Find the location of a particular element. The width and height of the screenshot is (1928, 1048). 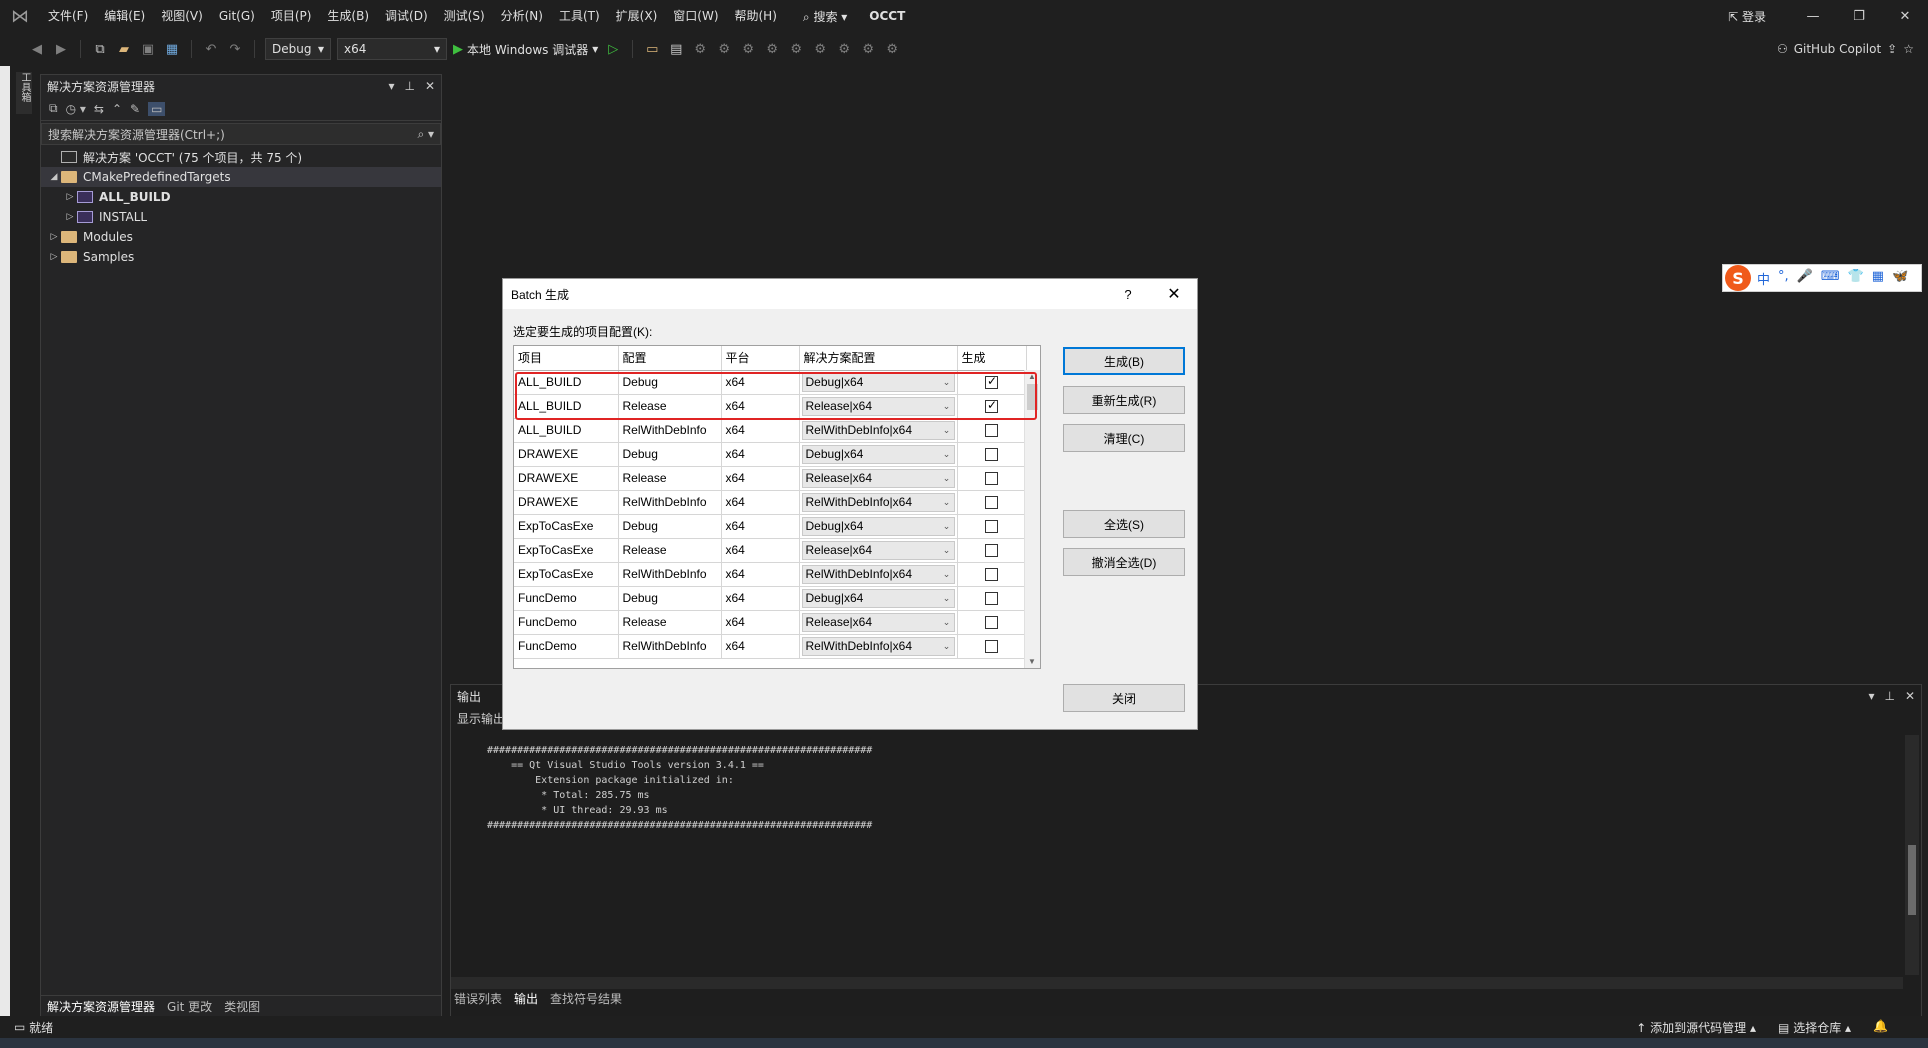

save-icon: ▣ is located at coordinates (148, 49).